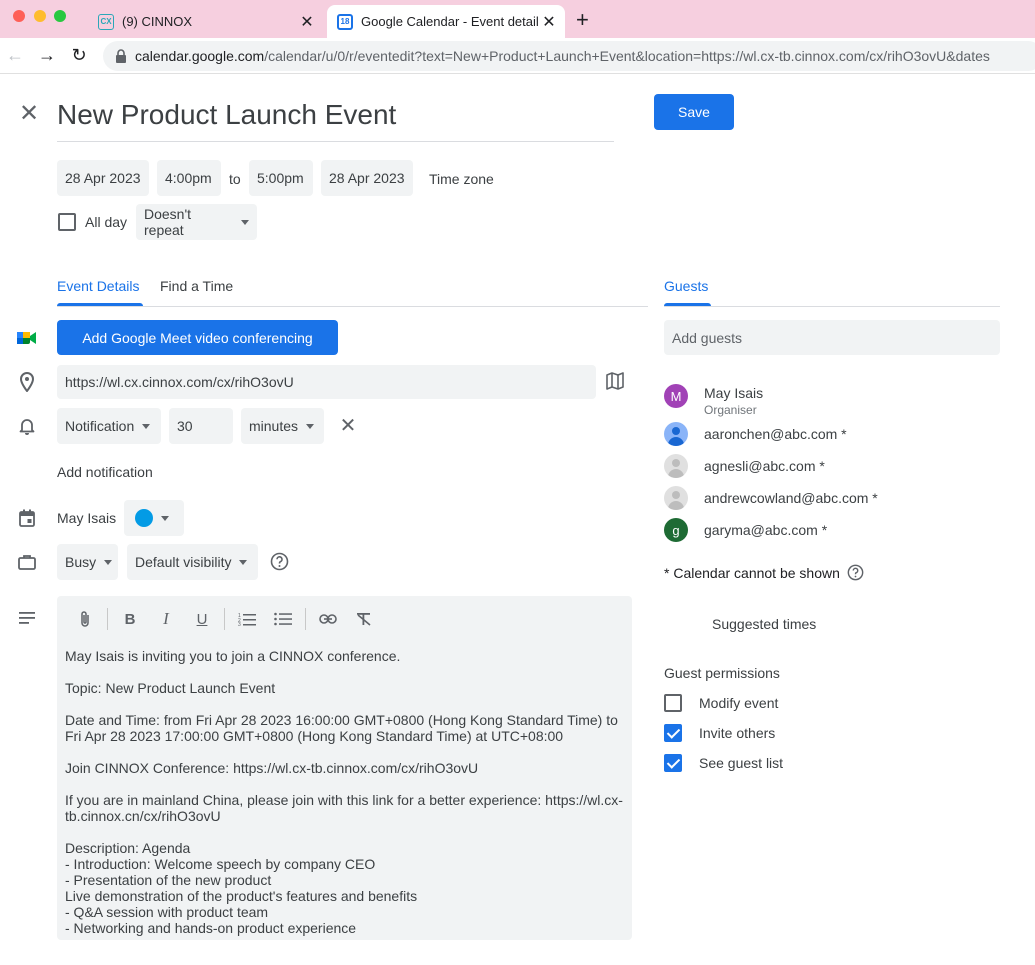 This screenshot has width=1035, height=965. What do you see at coordinates (40, 16) in the screenshot?
I see `minimize-window-button` at bounding box center [40, 16].